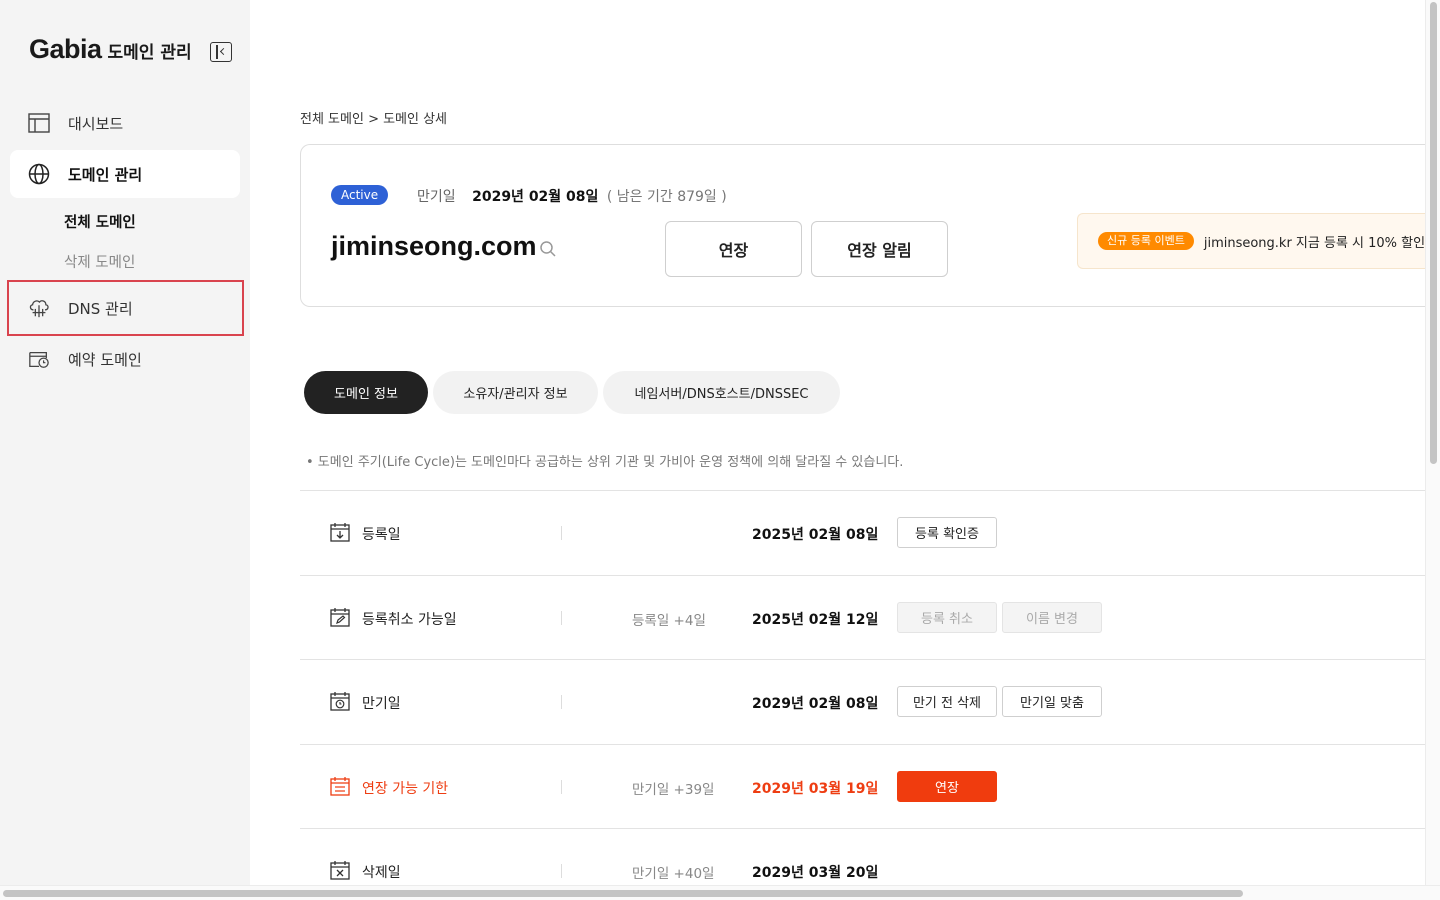 The height and width of the screenshot is (900, 1440). What do you see at coordinates (1052, 701) in the screenshot?
I see `align-expiry-button: 만기일 맞춤` at bounding box center [1052, 701].